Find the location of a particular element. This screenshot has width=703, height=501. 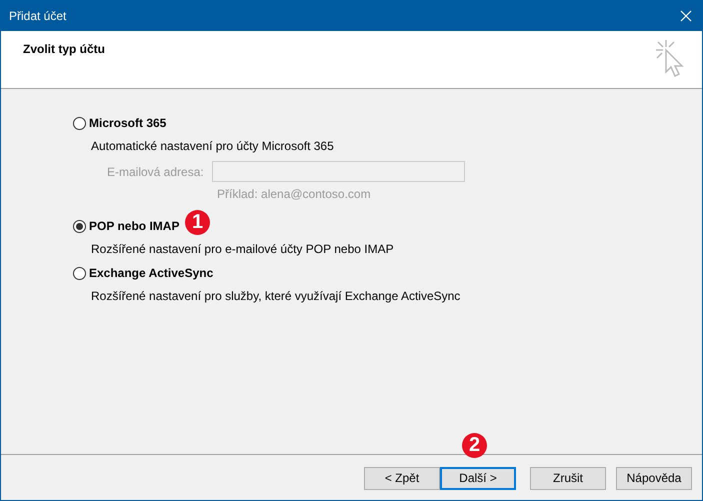

step-number-badge: 1 is located at coordinates (197, 222).